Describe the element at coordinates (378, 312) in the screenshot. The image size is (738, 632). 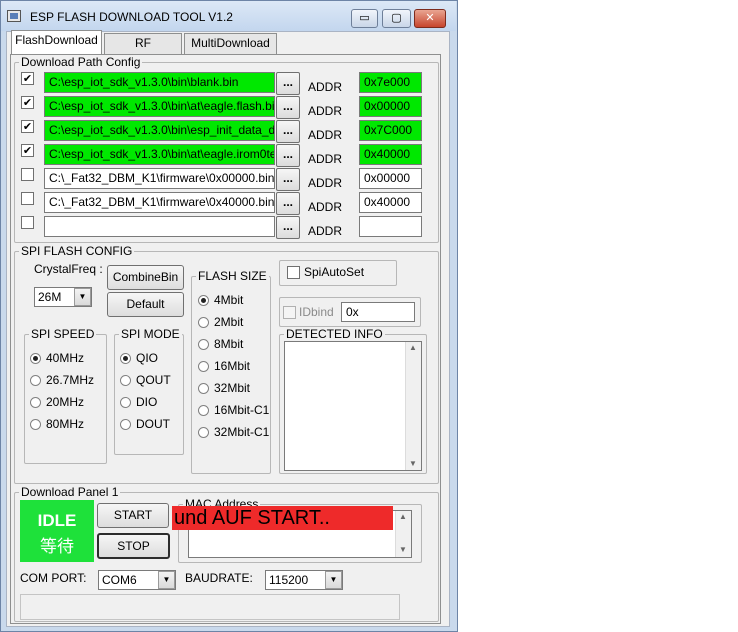
I see `idbind-input: 0x` at that location.